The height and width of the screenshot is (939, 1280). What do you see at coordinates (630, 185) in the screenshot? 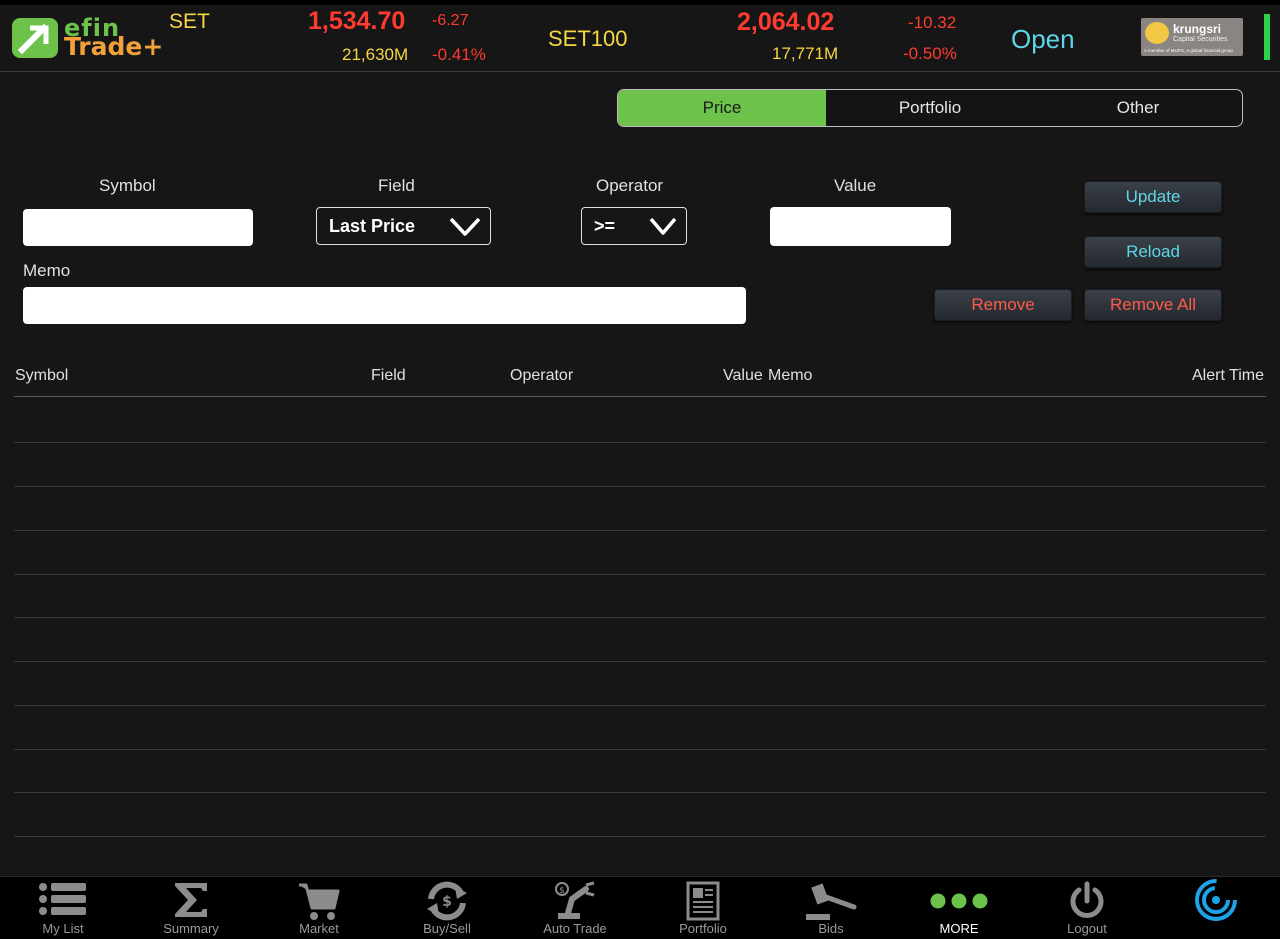
I see `operator-label: Operator` at bounding box center [630, 185].